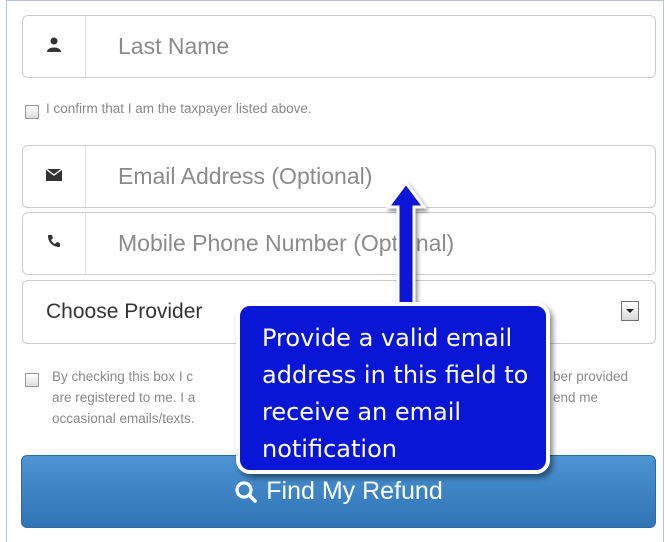 This screenshot has height=542, width=665. Describe the element at coordinates (32, 380) in the screenshot. I see `consent-checkbox` at that location.